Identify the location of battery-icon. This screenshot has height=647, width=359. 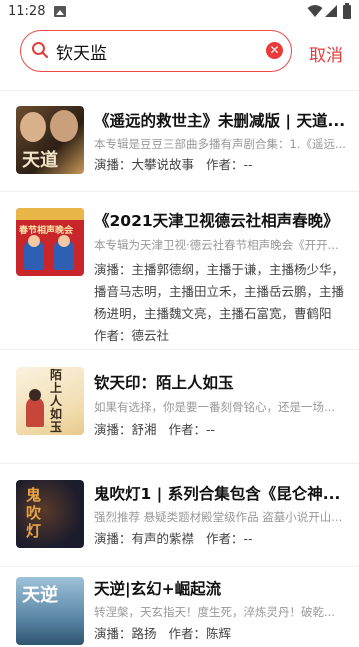
(347, 11).